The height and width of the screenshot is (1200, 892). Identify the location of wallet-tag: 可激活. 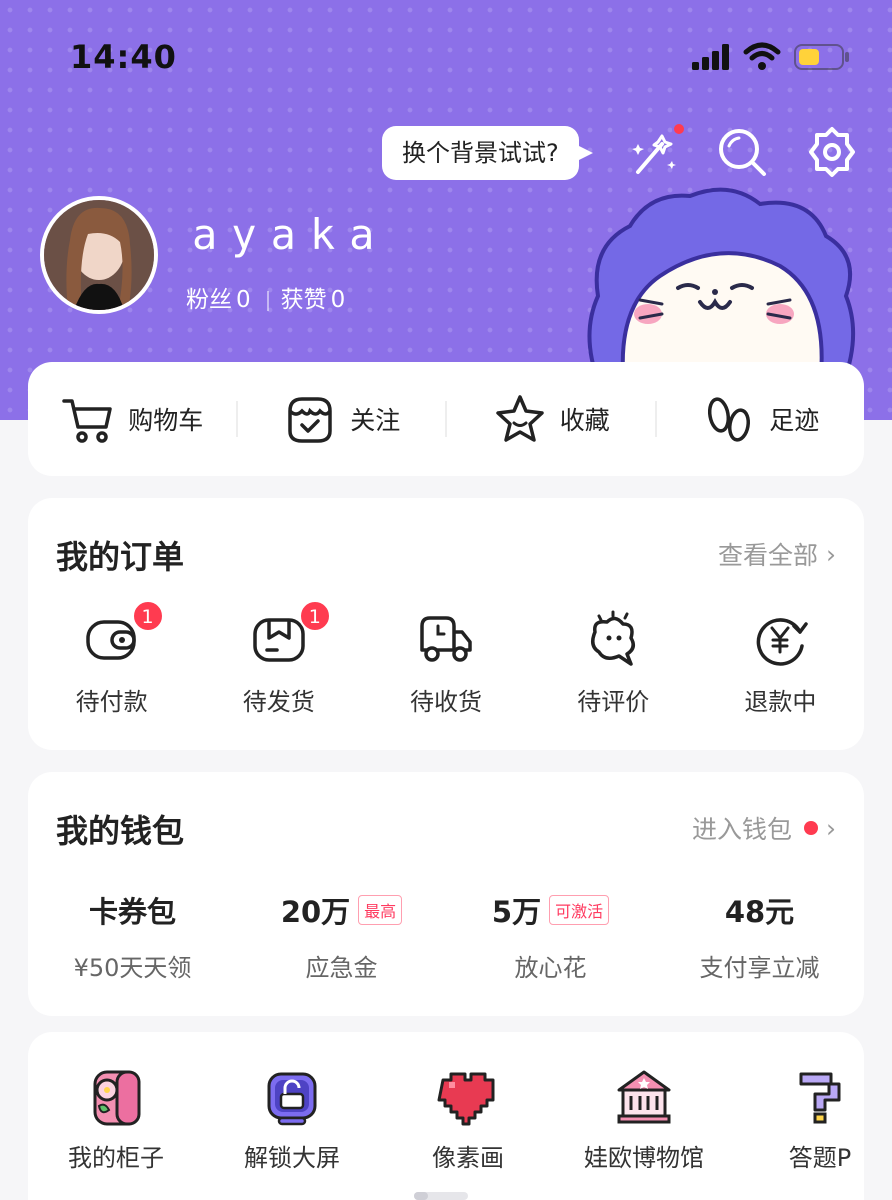
(579, 910).